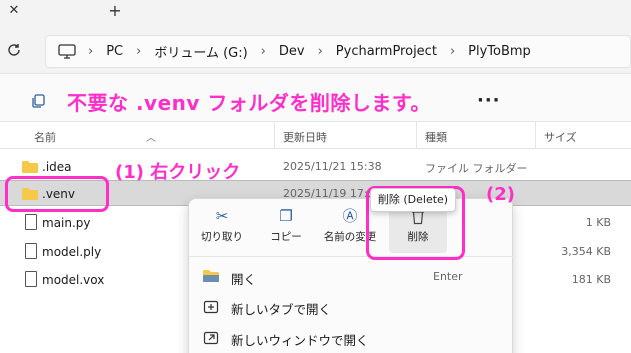 This screenshot has height=353, width=631. Describe the element at coordinates (66, 223) in the screenshot. I see `file-name: main.py` at that location.